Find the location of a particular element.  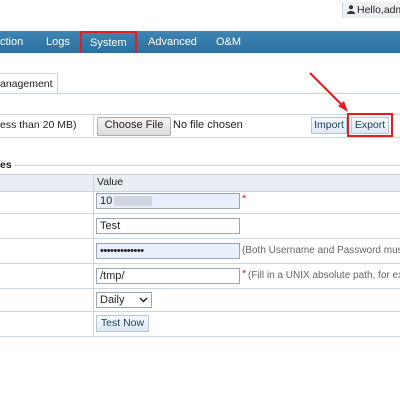

frequency-select: Daily is located at coordinates (124, 300).